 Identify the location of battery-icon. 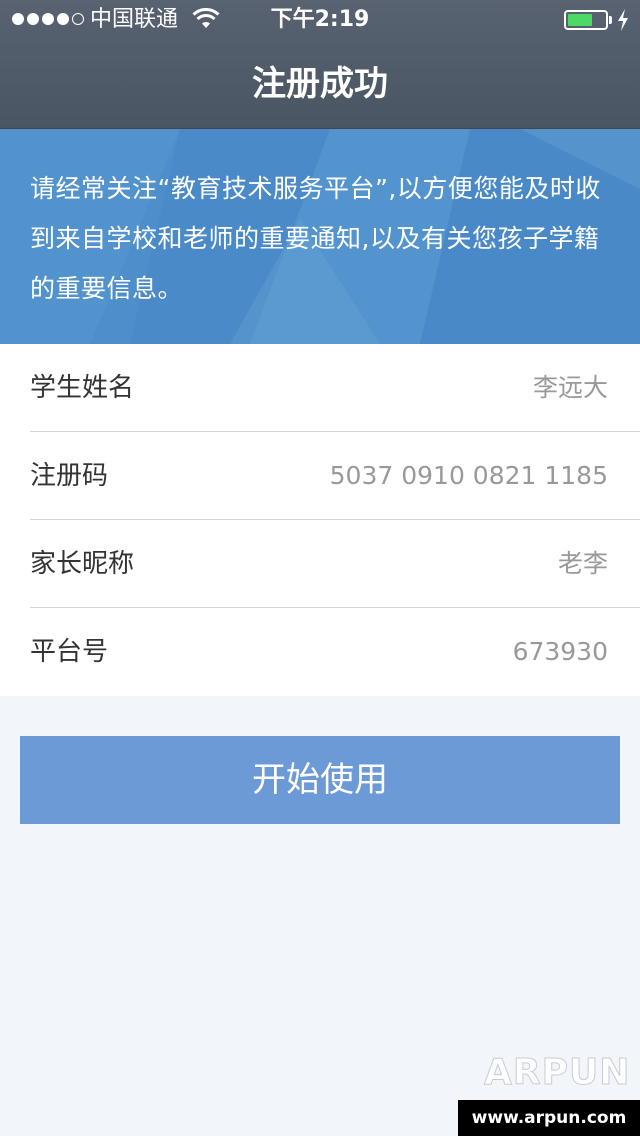
(586, 20).